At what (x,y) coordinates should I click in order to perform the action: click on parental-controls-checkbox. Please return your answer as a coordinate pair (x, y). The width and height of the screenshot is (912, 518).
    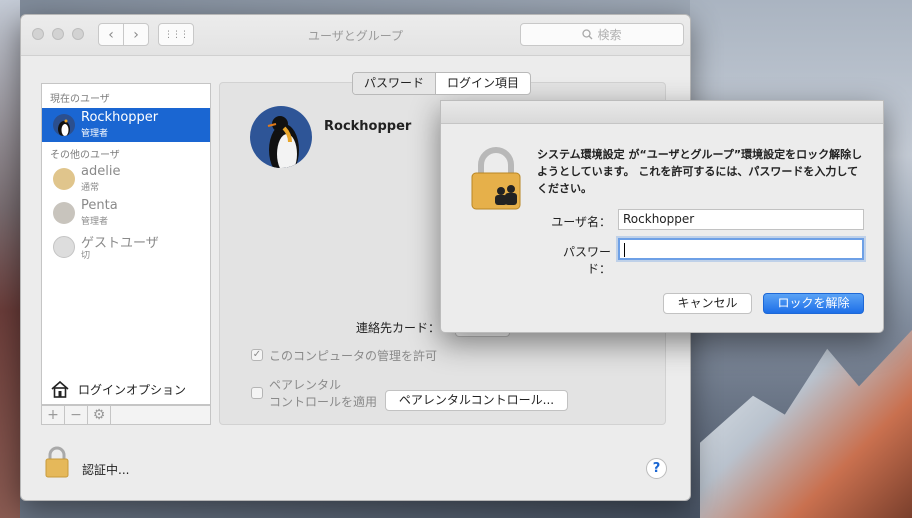
    Looking at the image, I should click on (257, 393).